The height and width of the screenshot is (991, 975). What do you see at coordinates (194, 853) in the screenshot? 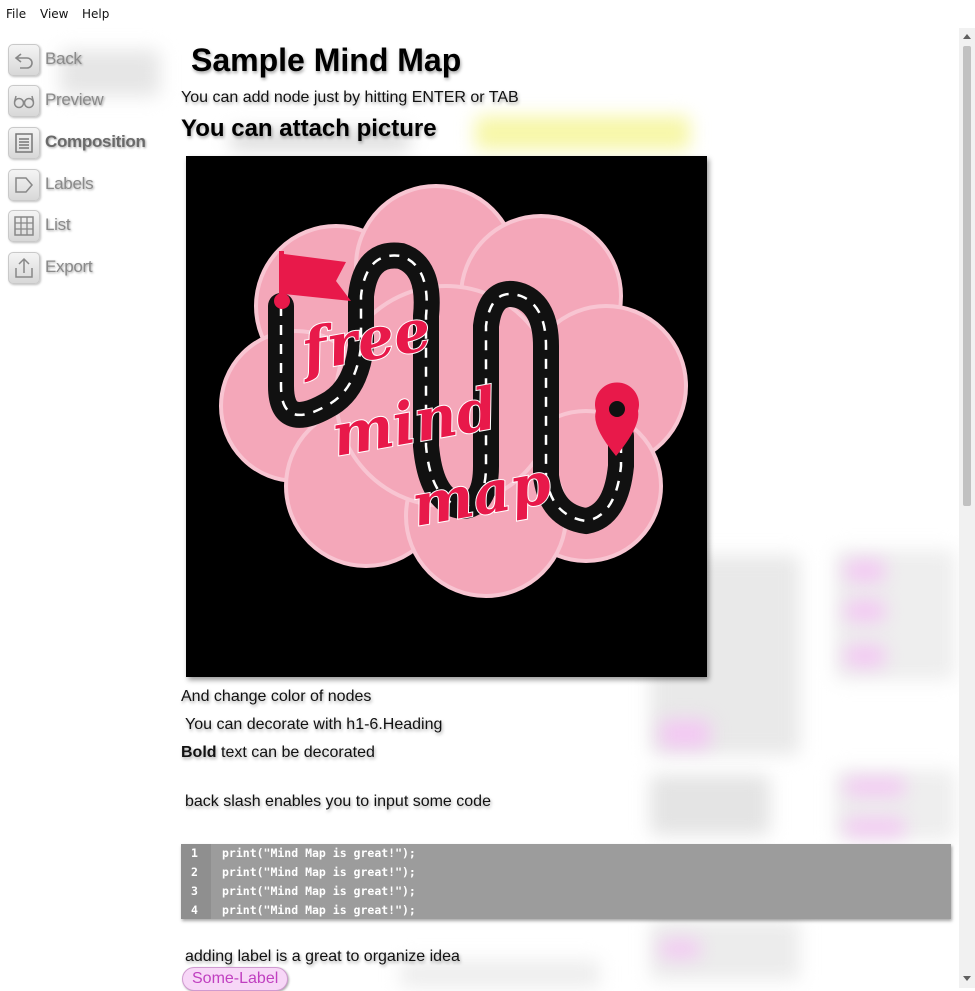
I see `code-line-number: 1` at bounding box center [194, 853].